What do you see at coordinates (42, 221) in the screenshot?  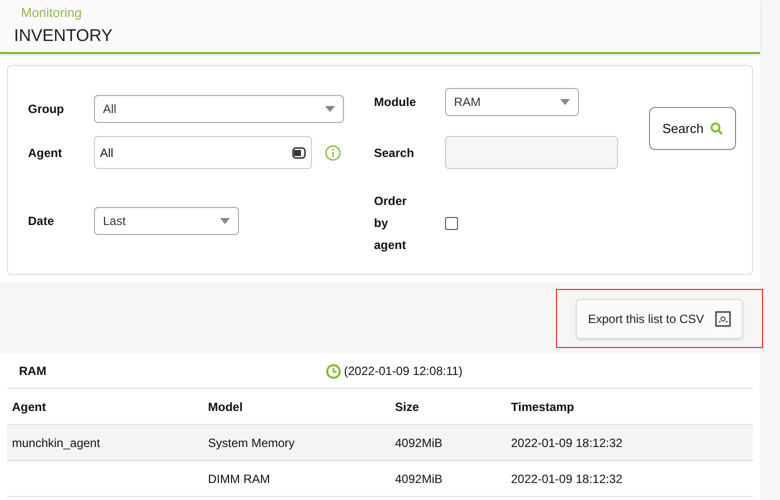 I see `field-label: Date` at bounding box center [42, 221].